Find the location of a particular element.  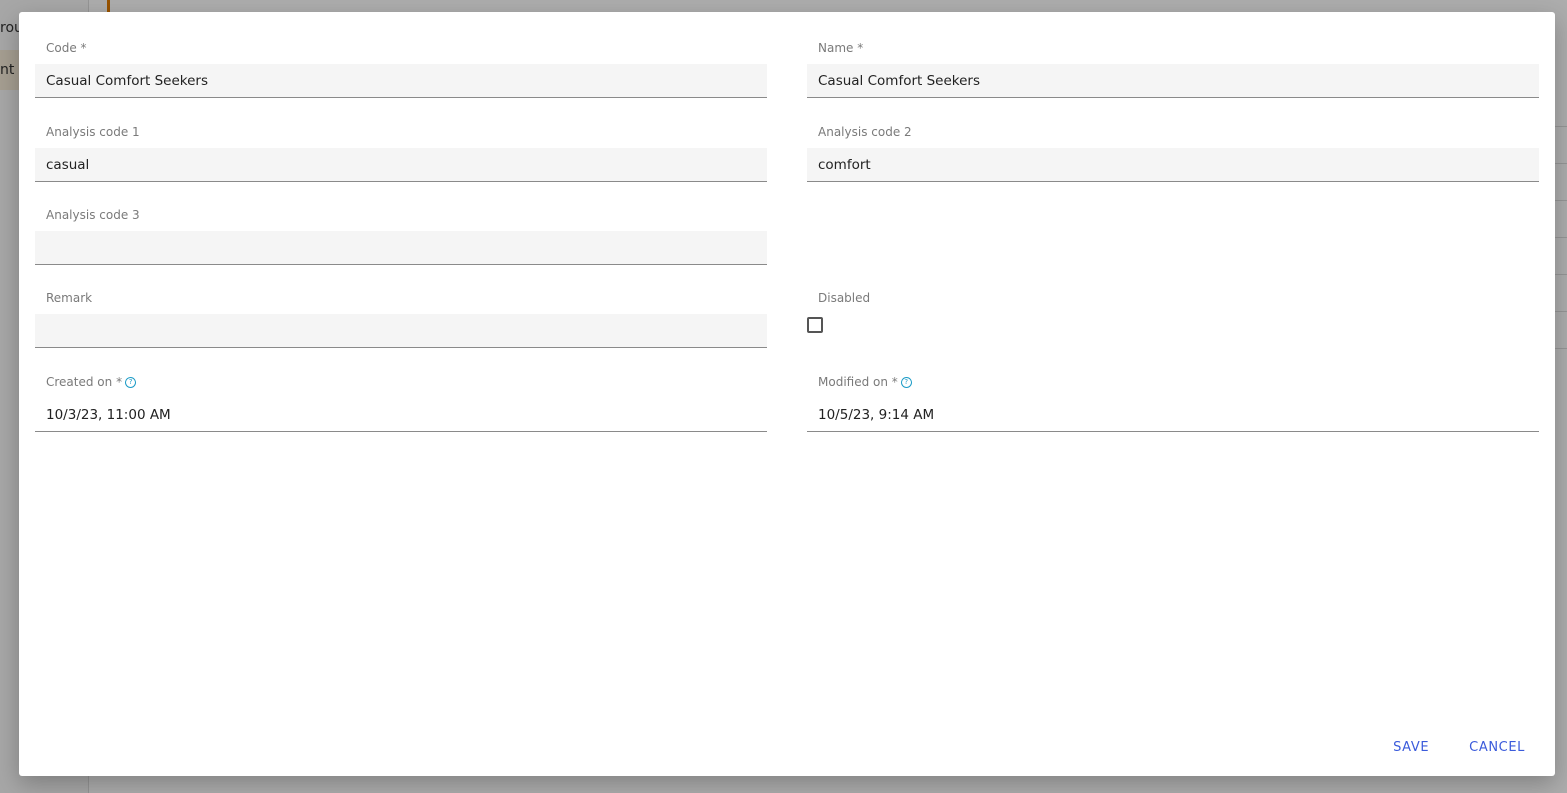

disabled-checkbox is located at coordinates (815, 325).